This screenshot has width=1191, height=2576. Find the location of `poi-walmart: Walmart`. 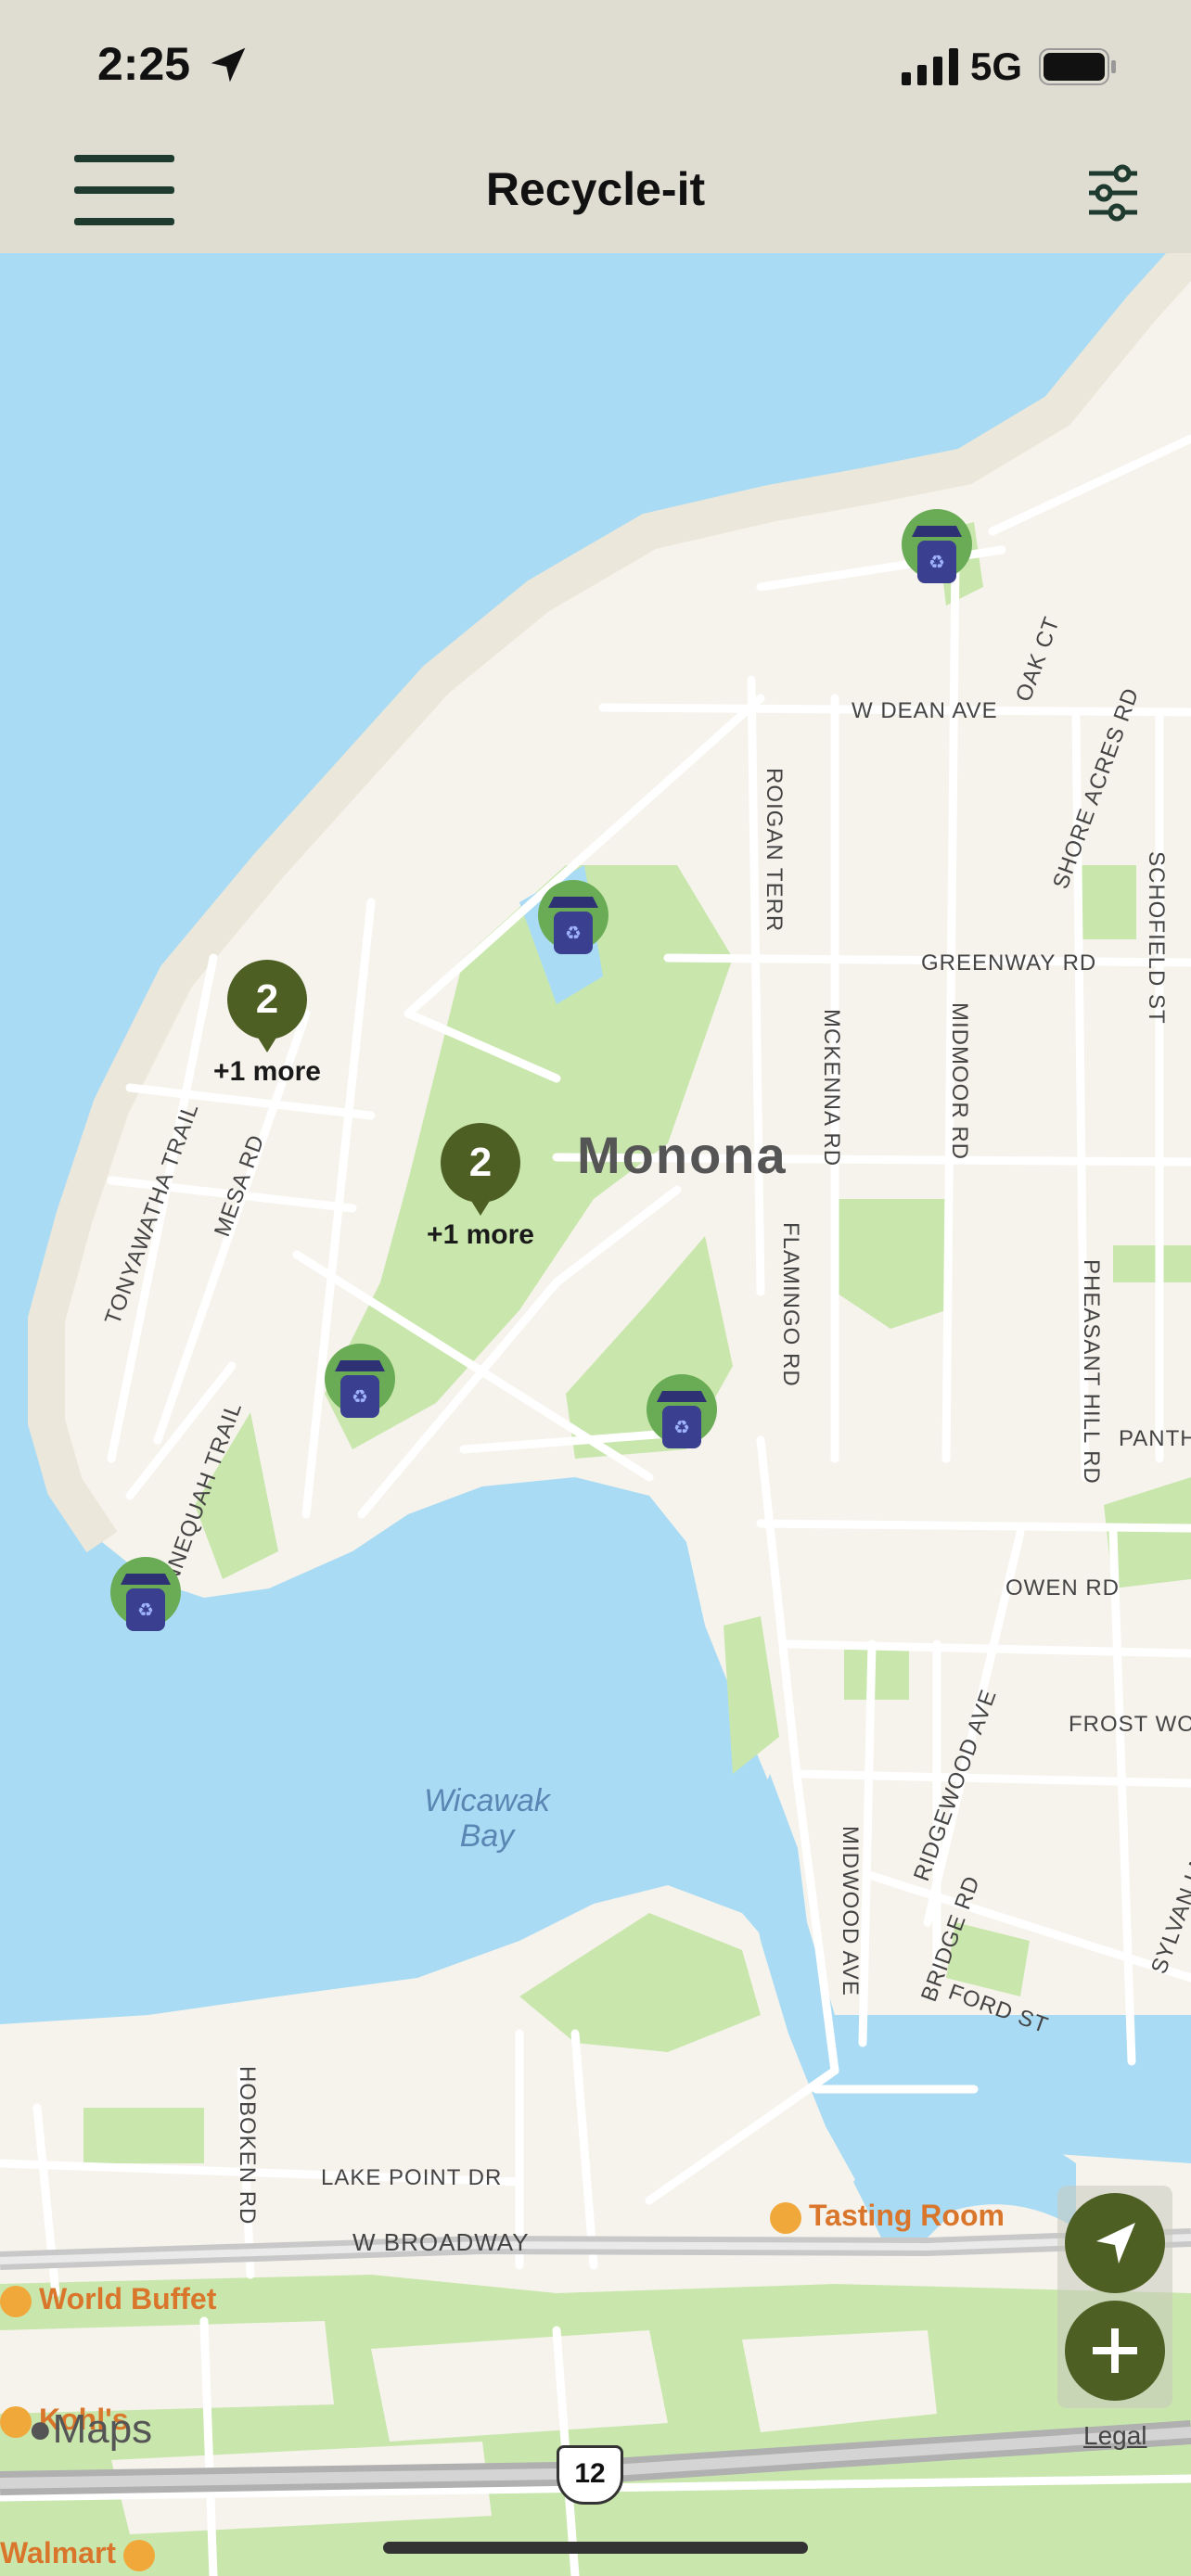

poi-walmart: Walmart is located at coordinates (81, 2554).